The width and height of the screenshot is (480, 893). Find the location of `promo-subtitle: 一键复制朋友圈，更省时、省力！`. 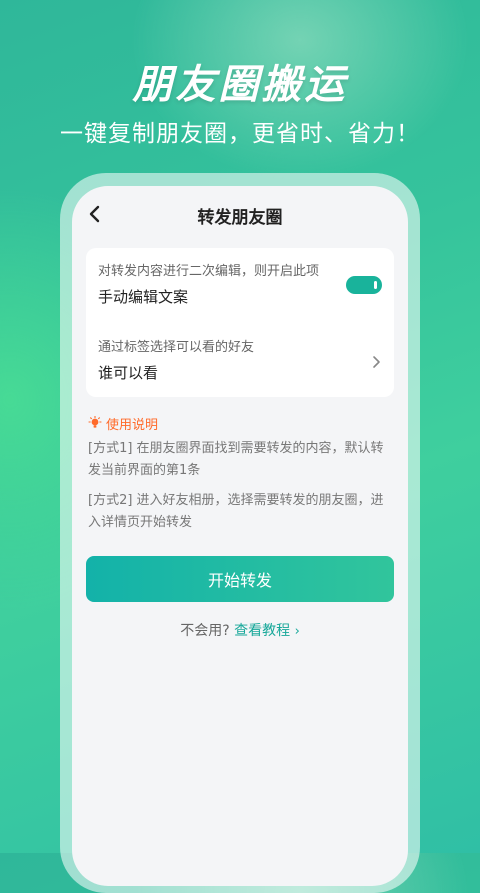

promo-subtitle: 一键复制朋友圈，更省时、省力！ is located at coordinates (240, 134).